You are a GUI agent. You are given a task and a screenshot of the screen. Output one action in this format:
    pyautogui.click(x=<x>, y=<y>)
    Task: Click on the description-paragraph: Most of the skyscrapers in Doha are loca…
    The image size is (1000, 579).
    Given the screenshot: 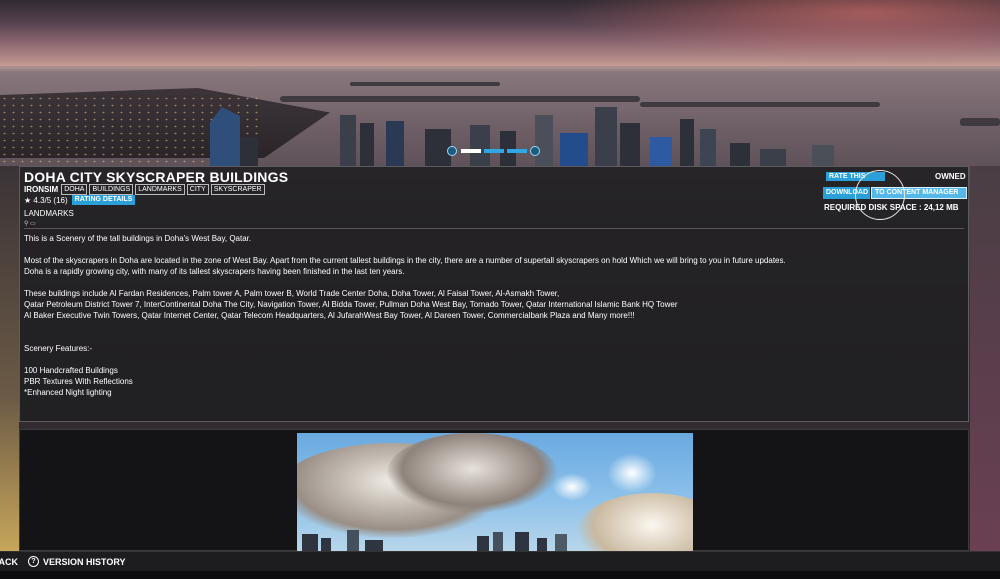 What is the action you would take?
    pyautogui.click(x=405, y=260)
    